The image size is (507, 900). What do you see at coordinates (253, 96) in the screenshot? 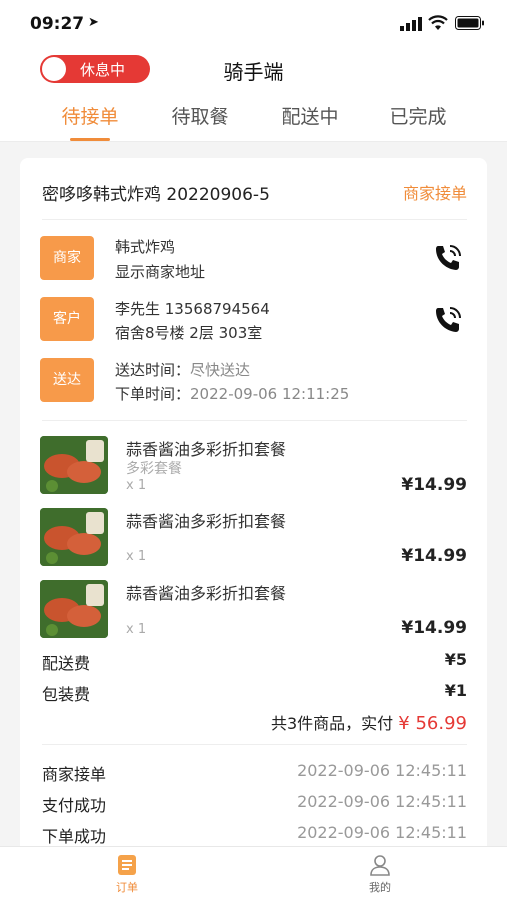
I see `header: 休息中 骑手端 待接单 待取餐 配送中 已完成` at bounding box center [253, 96].